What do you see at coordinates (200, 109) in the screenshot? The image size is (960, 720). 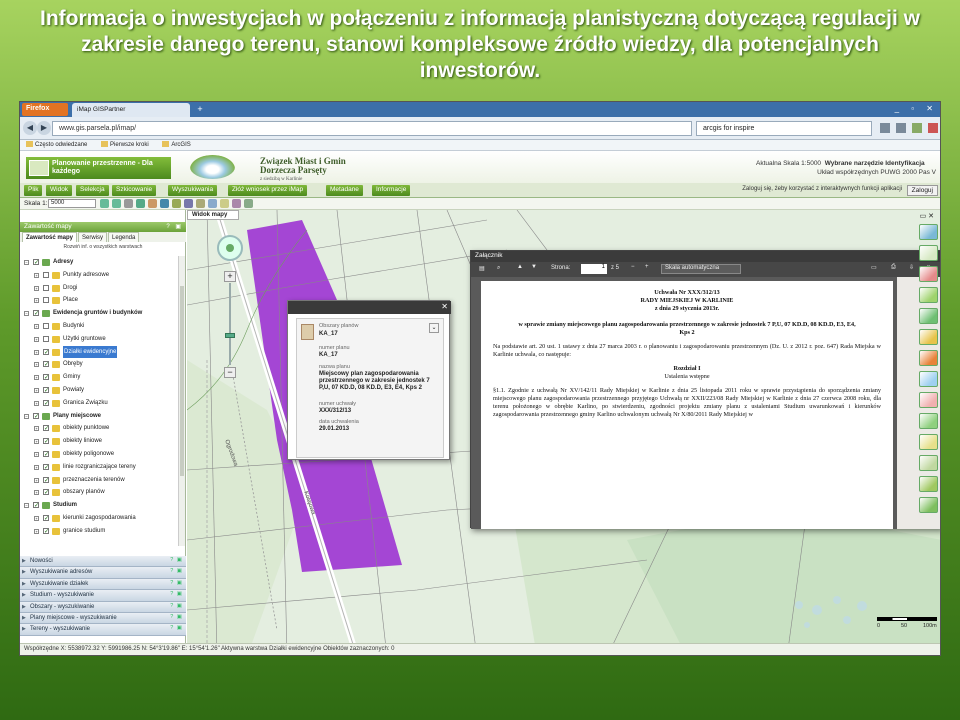 I see `new-tab-icon: +` at bounding box center [200, 109].